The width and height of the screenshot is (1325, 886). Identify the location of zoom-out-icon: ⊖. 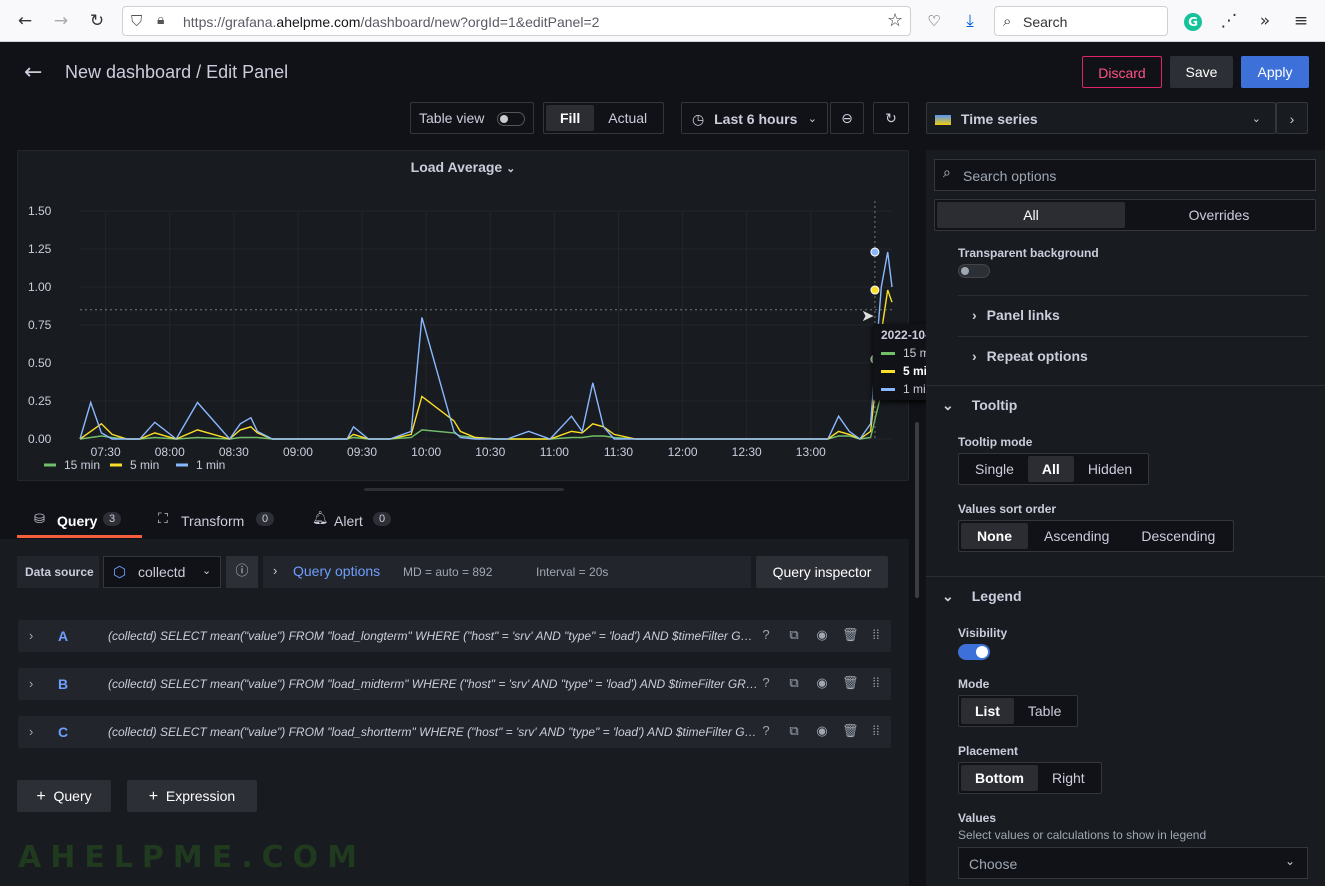
(847, 118).